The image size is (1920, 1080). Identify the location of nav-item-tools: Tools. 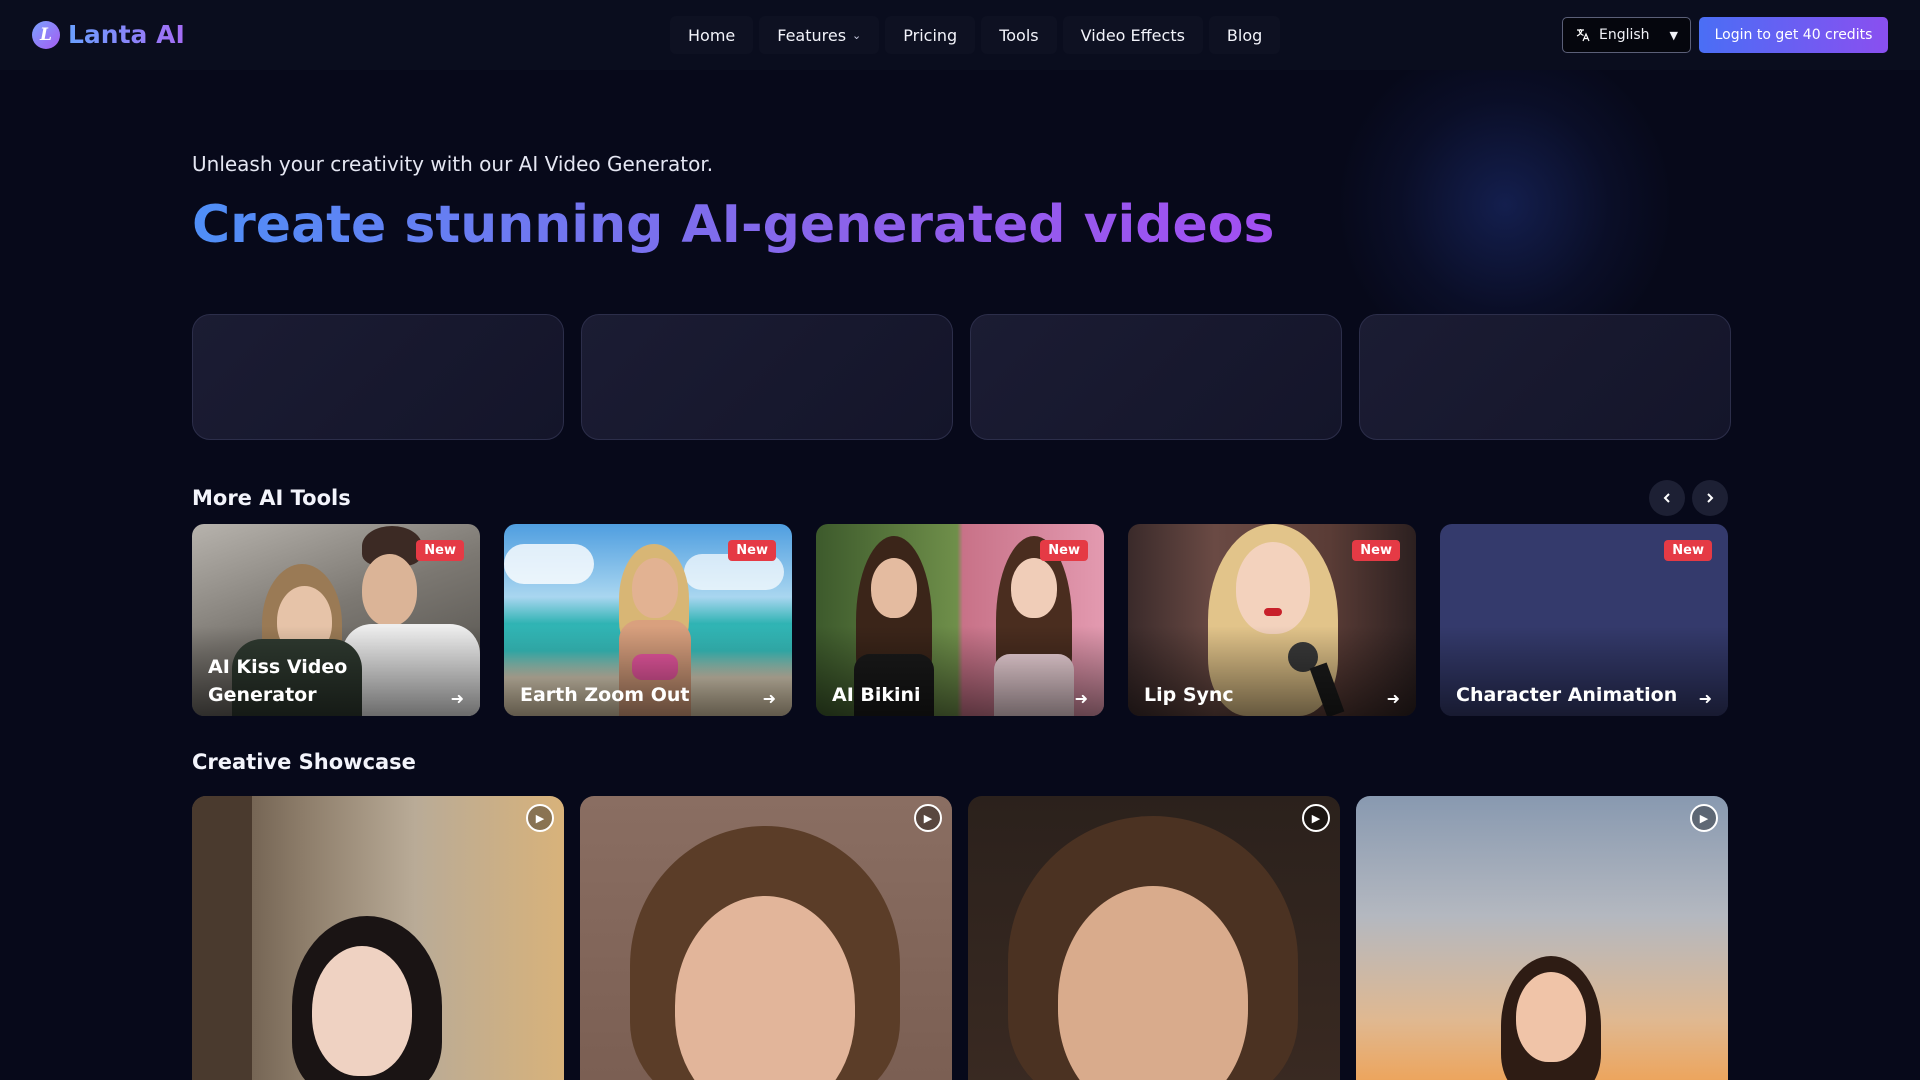
(1019, 35).